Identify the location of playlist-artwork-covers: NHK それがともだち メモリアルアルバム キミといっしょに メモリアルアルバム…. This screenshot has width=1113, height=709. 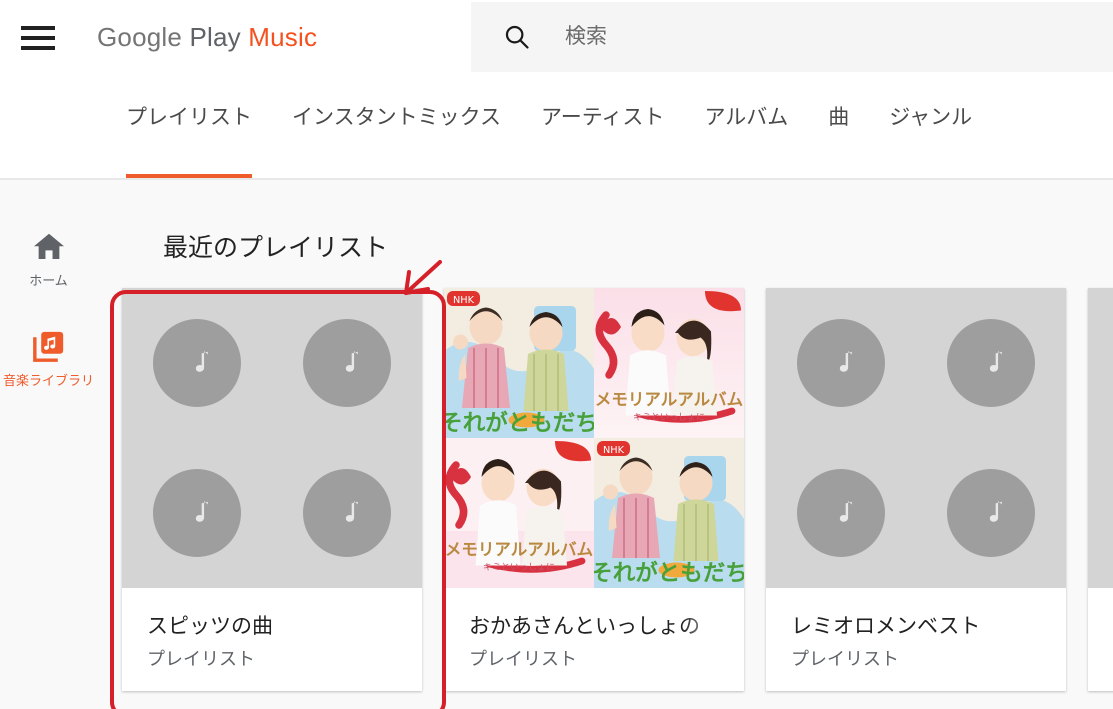
(594, 438).